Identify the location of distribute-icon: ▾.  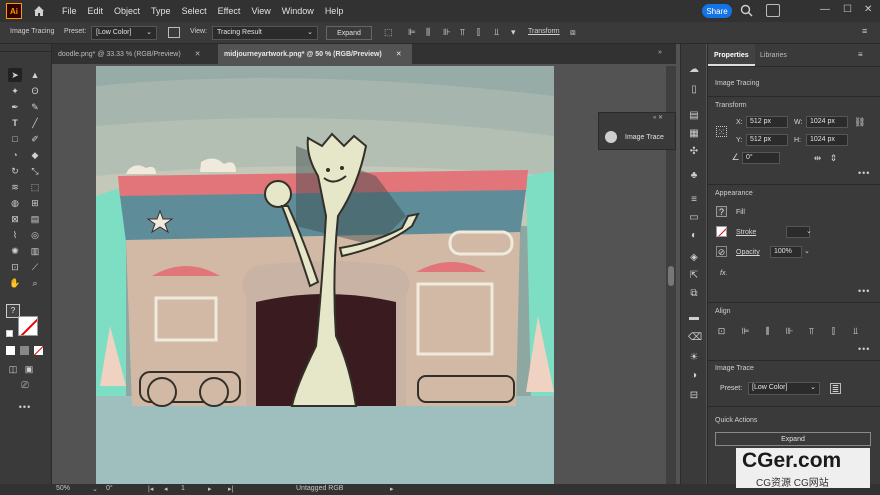
(513, 32).